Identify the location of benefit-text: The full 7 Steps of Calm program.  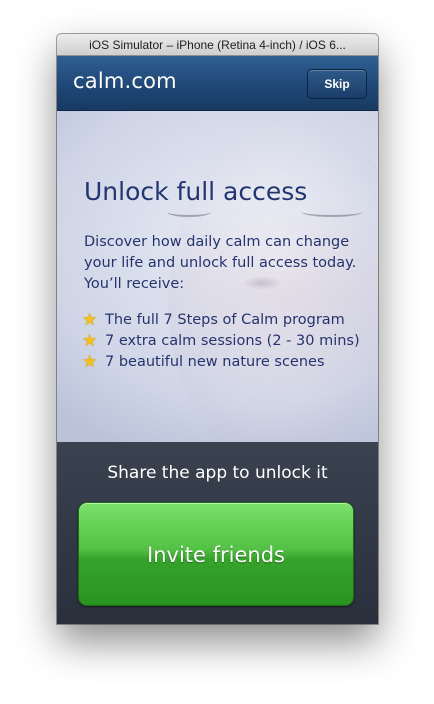
(225, 319).